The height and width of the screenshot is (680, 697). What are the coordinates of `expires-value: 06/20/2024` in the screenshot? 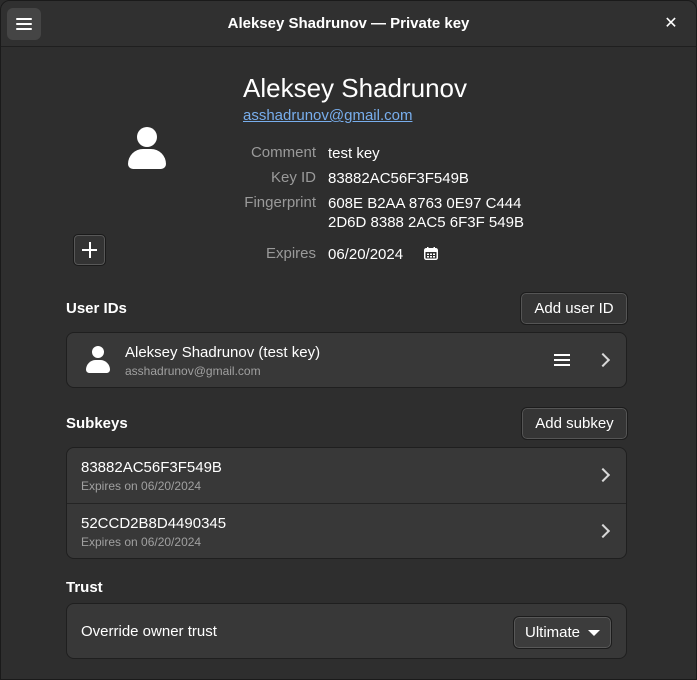 It's located at (366, 254).